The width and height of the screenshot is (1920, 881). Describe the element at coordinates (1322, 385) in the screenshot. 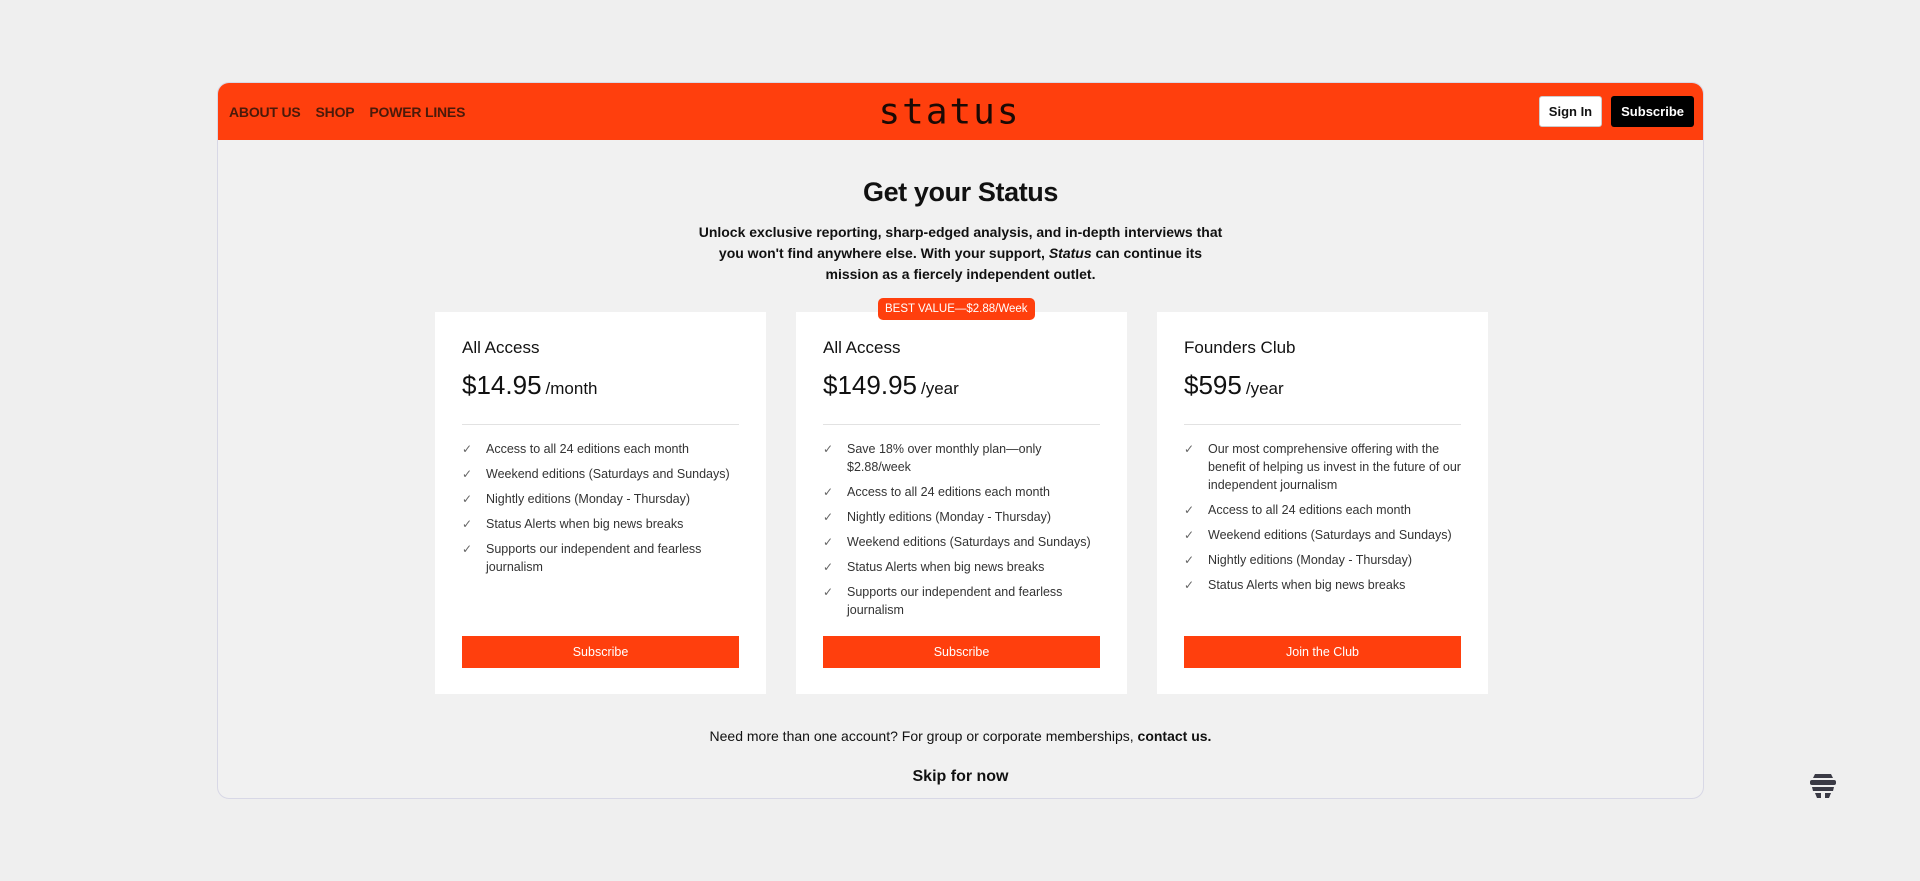

I see `plan-price: $595 /year` at that location.